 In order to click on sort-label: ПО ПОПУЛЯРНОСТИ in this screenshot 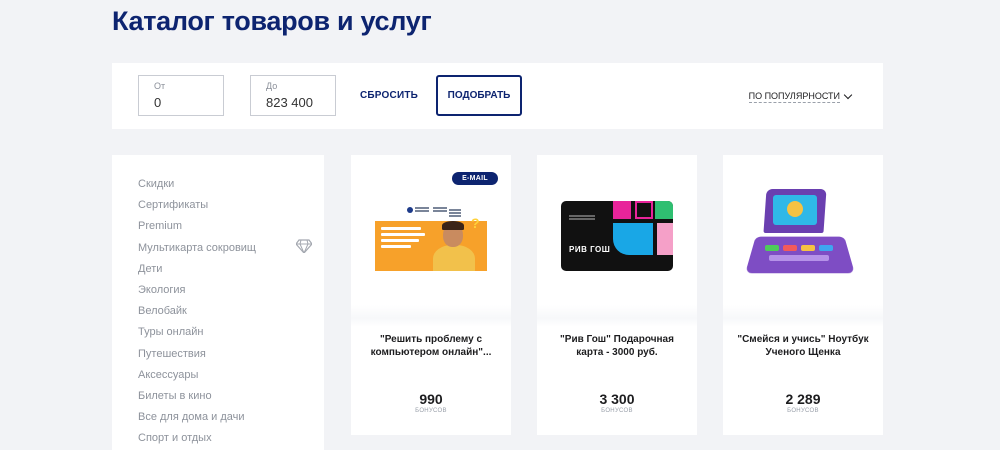, I will do `click(794, 97)`.